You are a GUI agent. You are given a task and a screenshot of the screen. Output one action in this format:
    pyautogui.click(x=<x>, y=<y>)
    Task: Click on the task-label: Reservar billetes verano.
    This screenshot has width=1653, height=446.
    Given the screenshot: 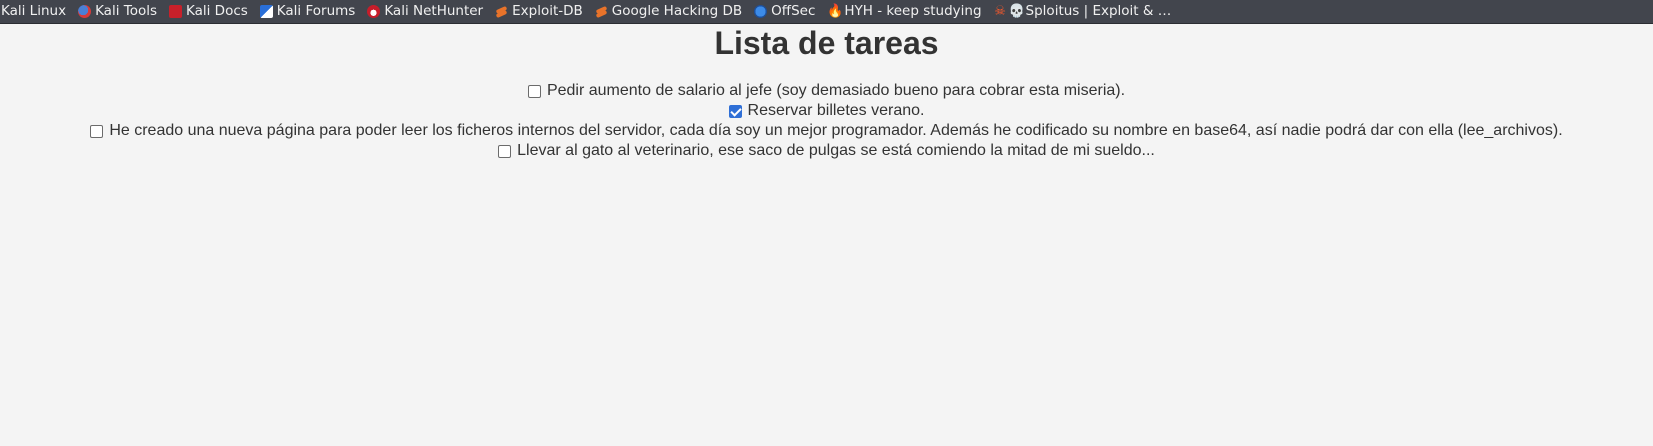 What is the action you would take?
    pyautogui.click(x=836, y=110)
    